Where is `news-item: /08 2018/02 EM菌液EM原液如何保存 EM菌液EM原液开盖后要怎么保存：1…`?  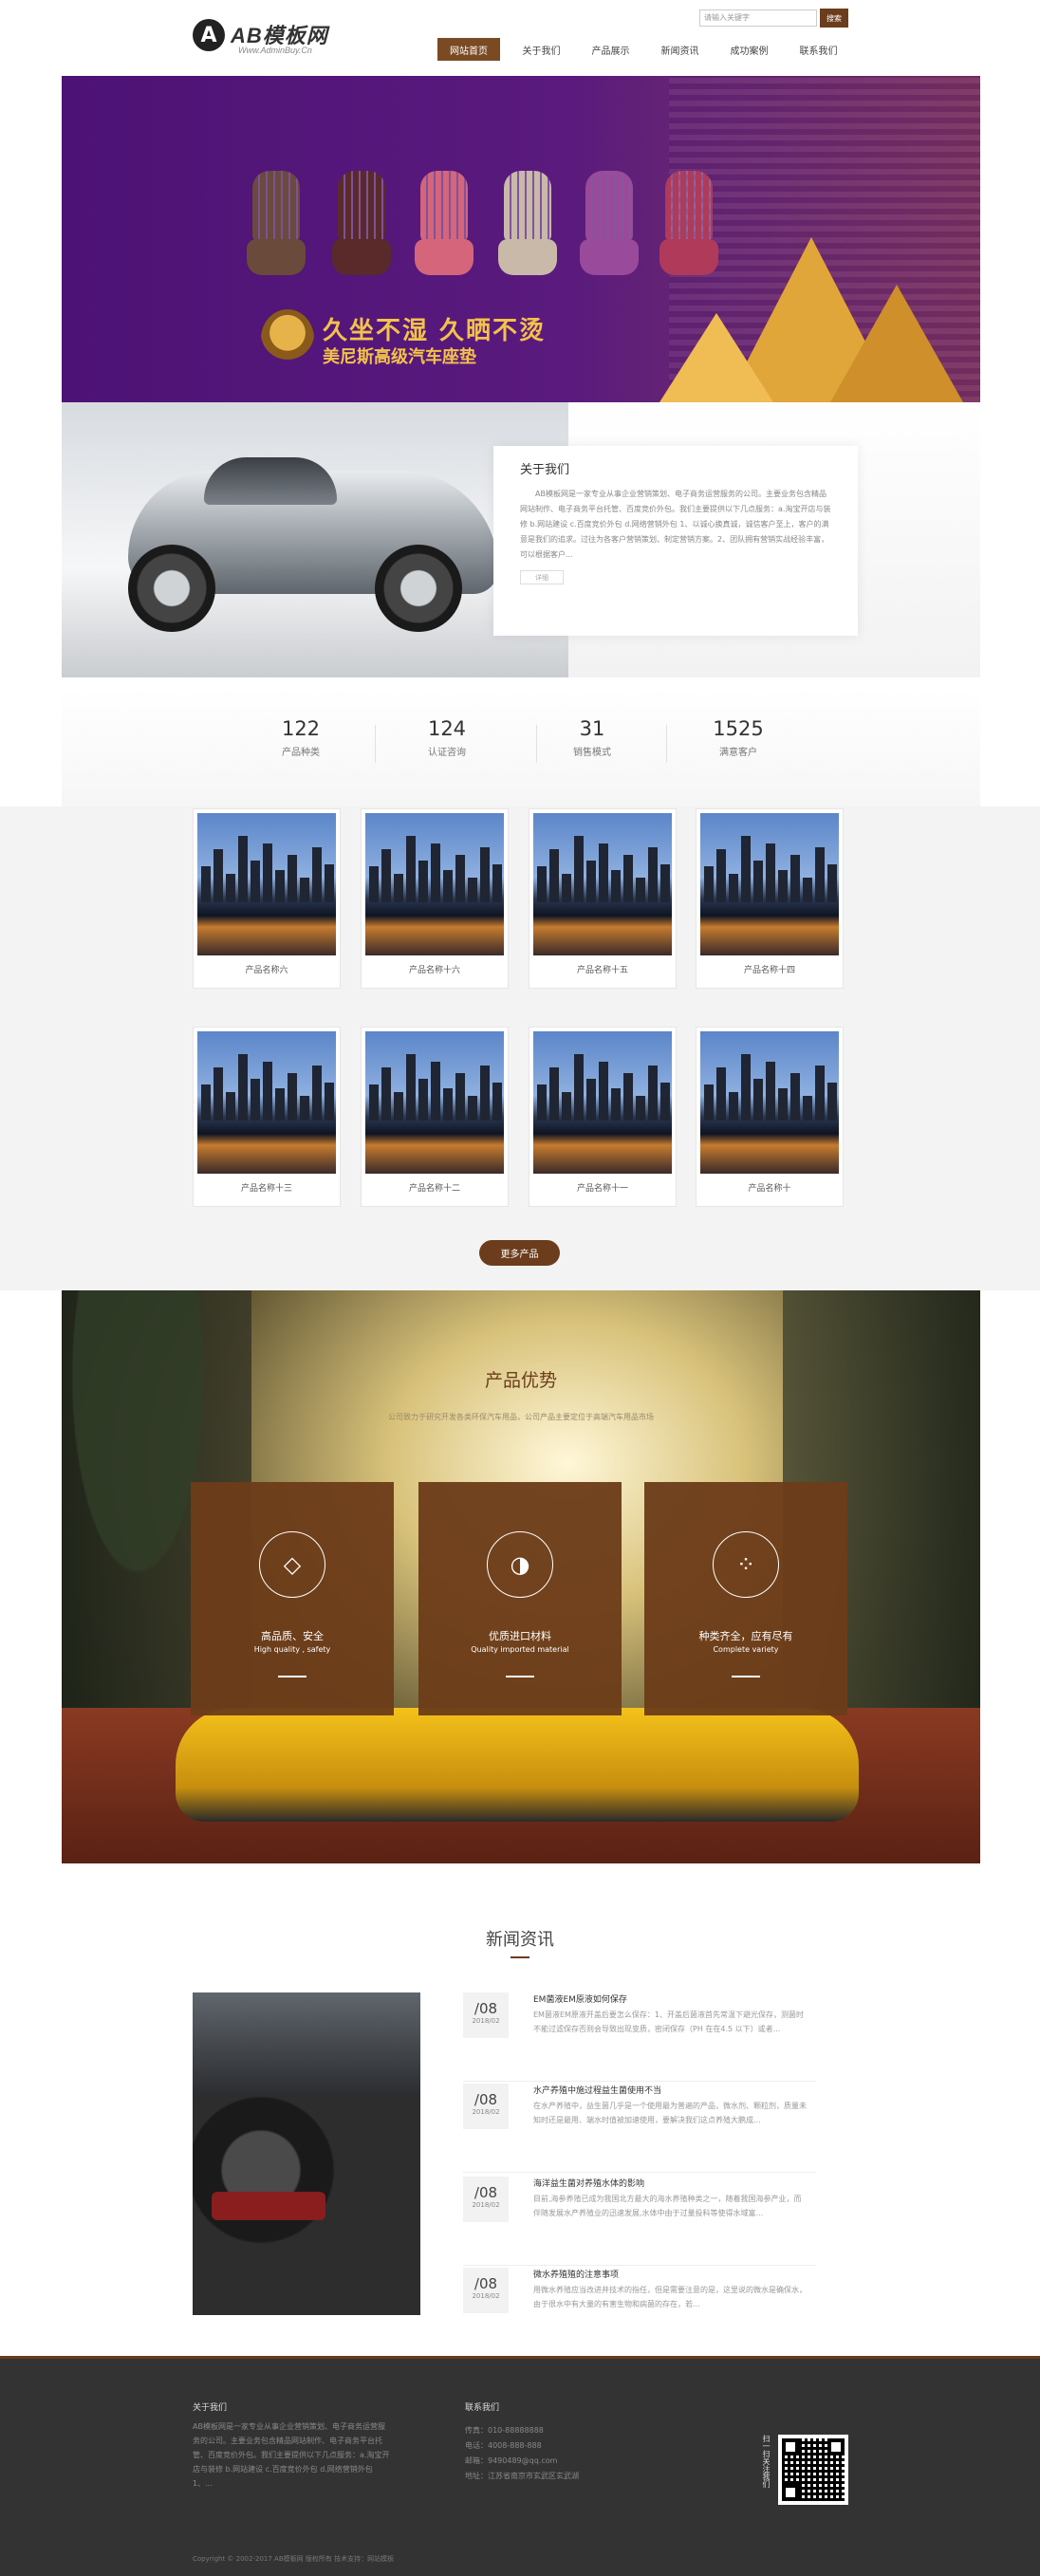
news-item: /08 2018/02 EM菌液EM原液如何保存 EM菌液EM原液开盖后要怎么保存：1… is located at coordinates (639, 2036).